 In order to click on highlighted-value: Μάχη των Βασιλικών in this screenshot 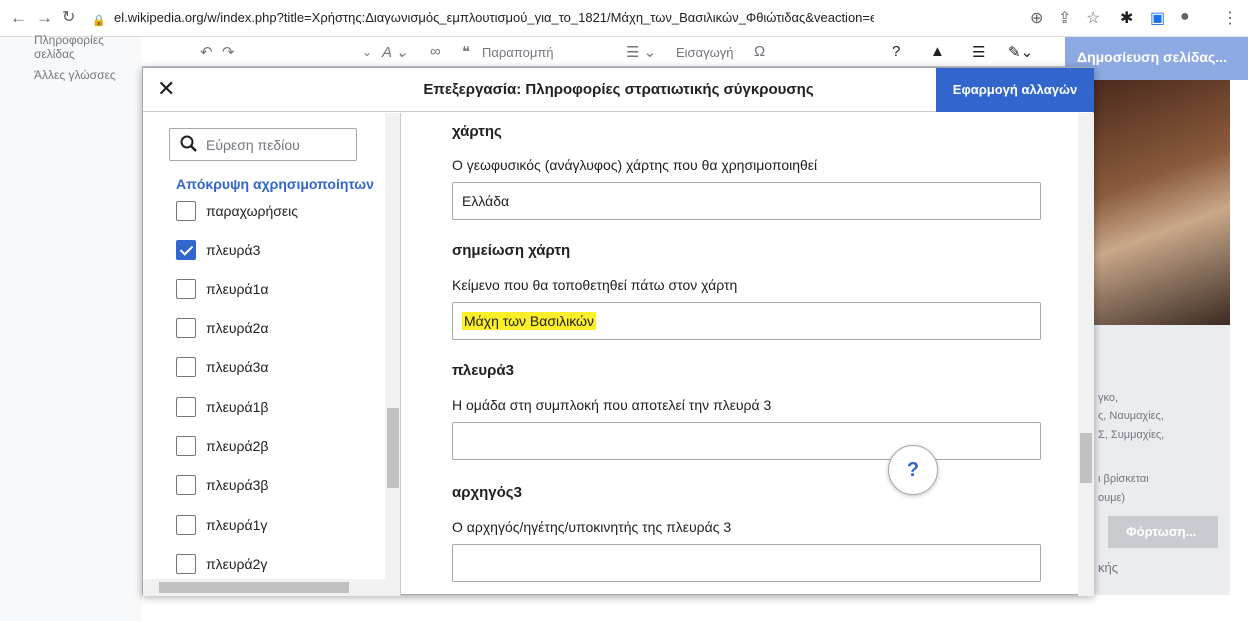, I will do `click(529, 321)`.